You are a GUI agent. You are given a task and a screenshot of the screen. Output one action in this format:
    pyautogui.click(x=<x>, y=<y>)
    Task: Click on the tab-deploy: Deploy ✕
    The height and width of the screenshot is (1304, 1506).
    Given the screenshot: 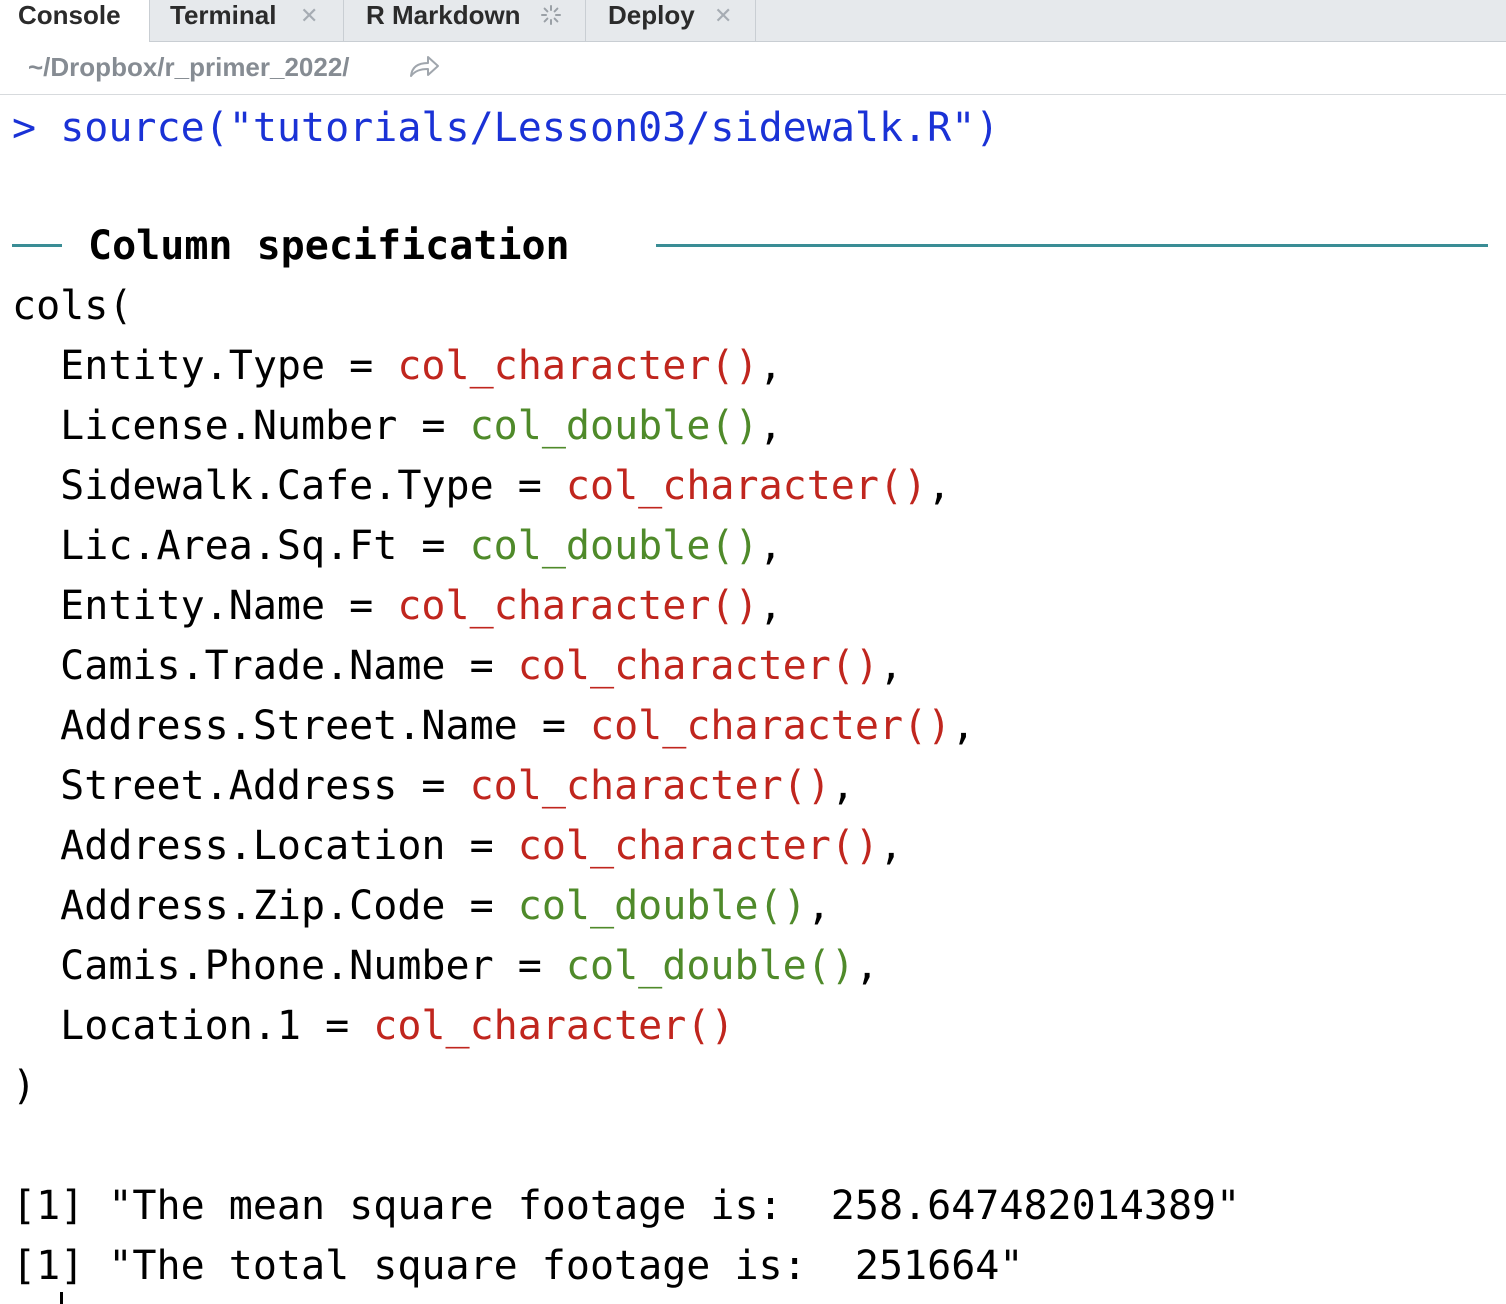 What is the action you would take?
    pyautogui.click(x=671, y=21)
    